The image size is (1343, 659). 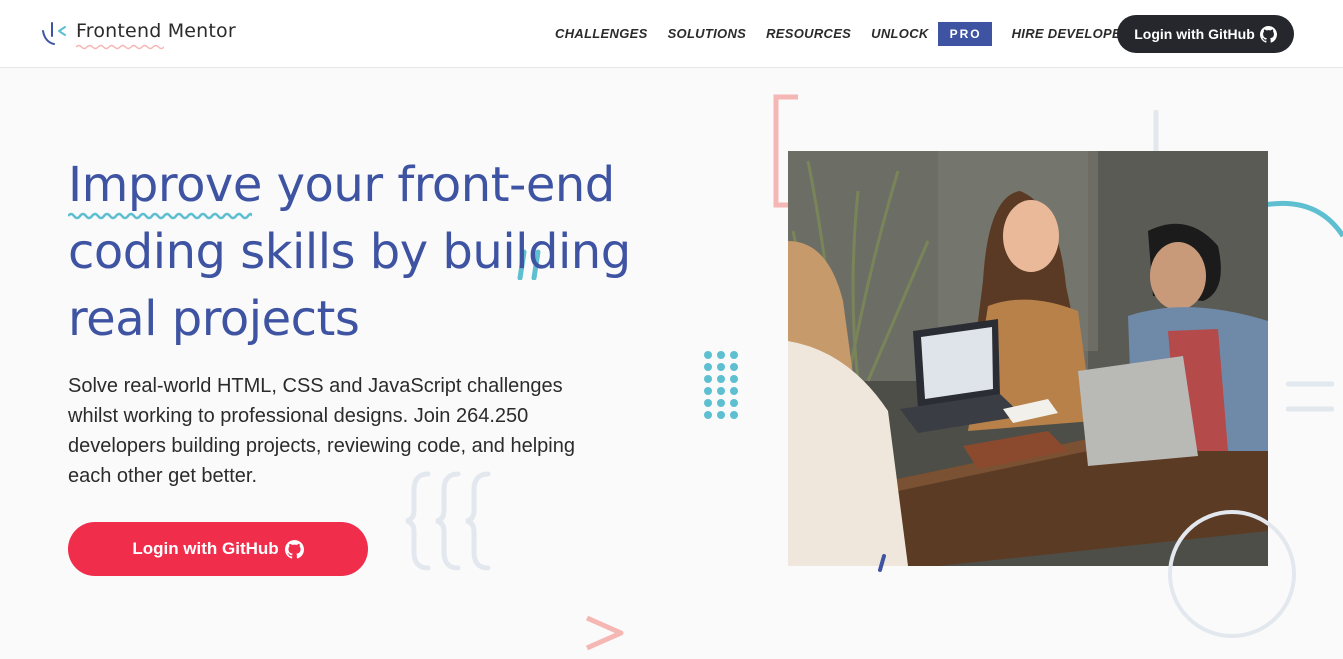 I want to click on nav-resources: RESOURCES, so click(x=808, y=34).